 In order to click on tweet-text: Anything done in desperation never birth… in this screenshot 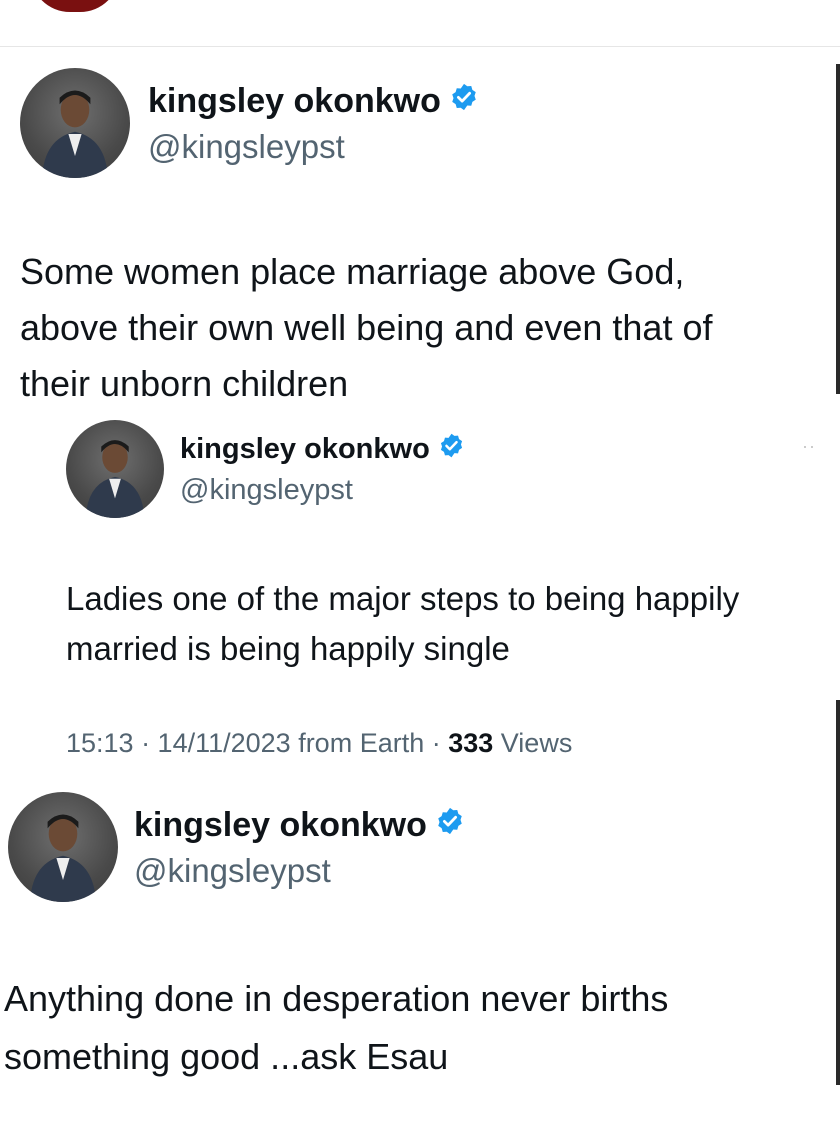, I will do `click(336, 1027)`.